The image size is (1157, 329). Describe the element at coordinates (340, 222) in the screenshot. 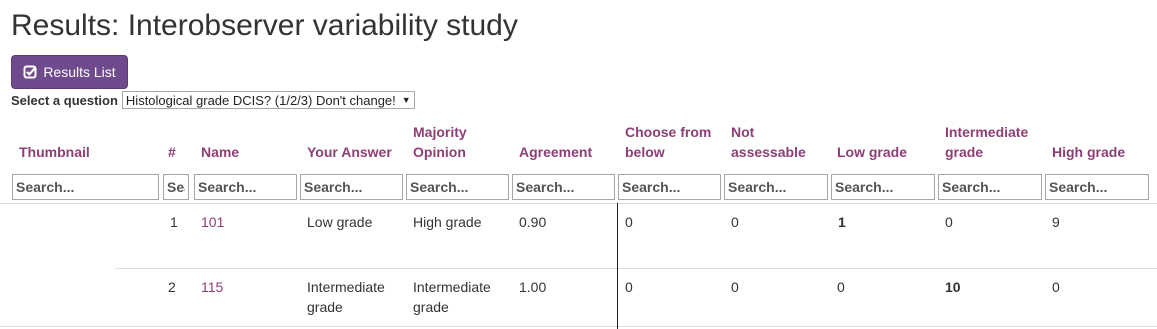

I see `cell-your-answer: Low grade` at that location.